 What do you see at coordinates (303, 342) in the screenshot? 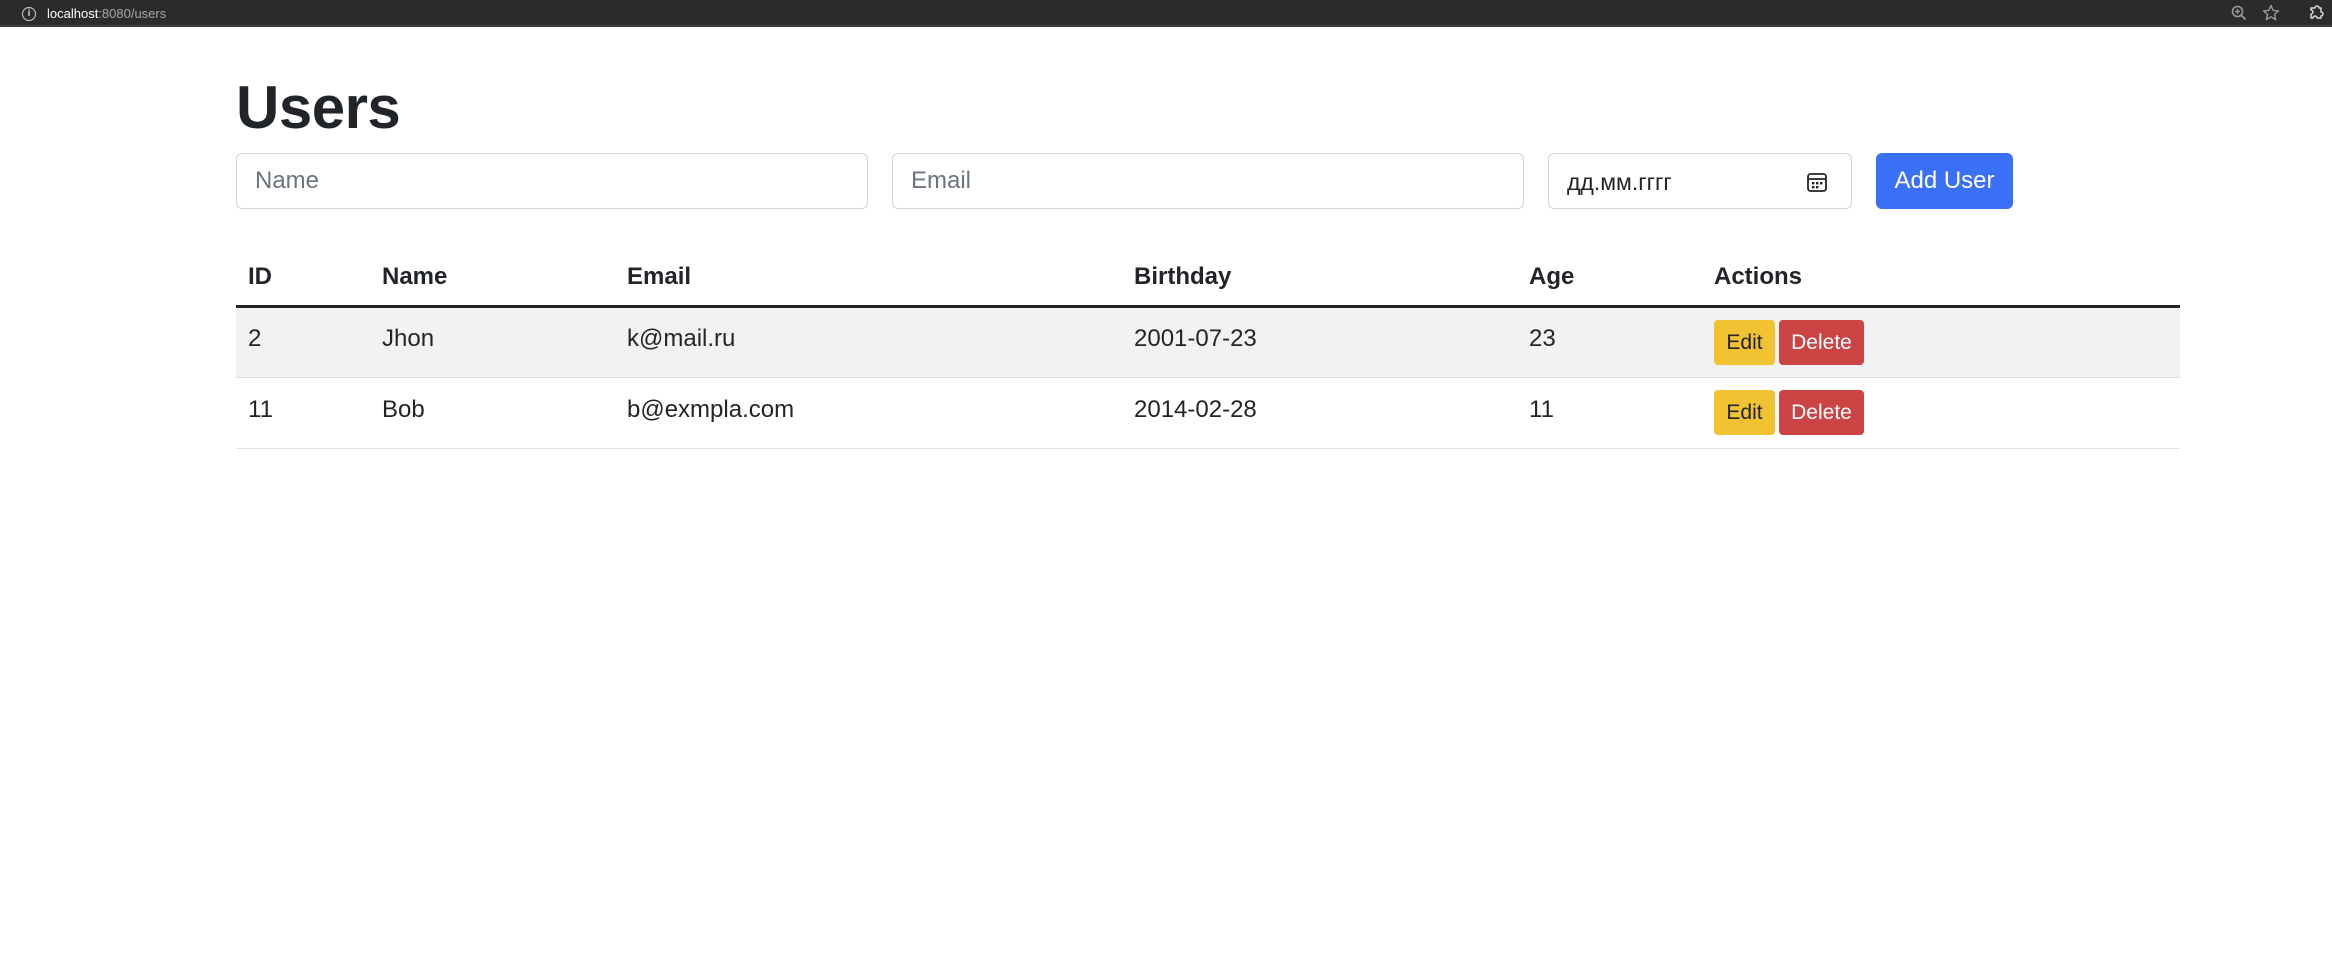
I see `cell-id: 2` at bounding box center [303, 342].